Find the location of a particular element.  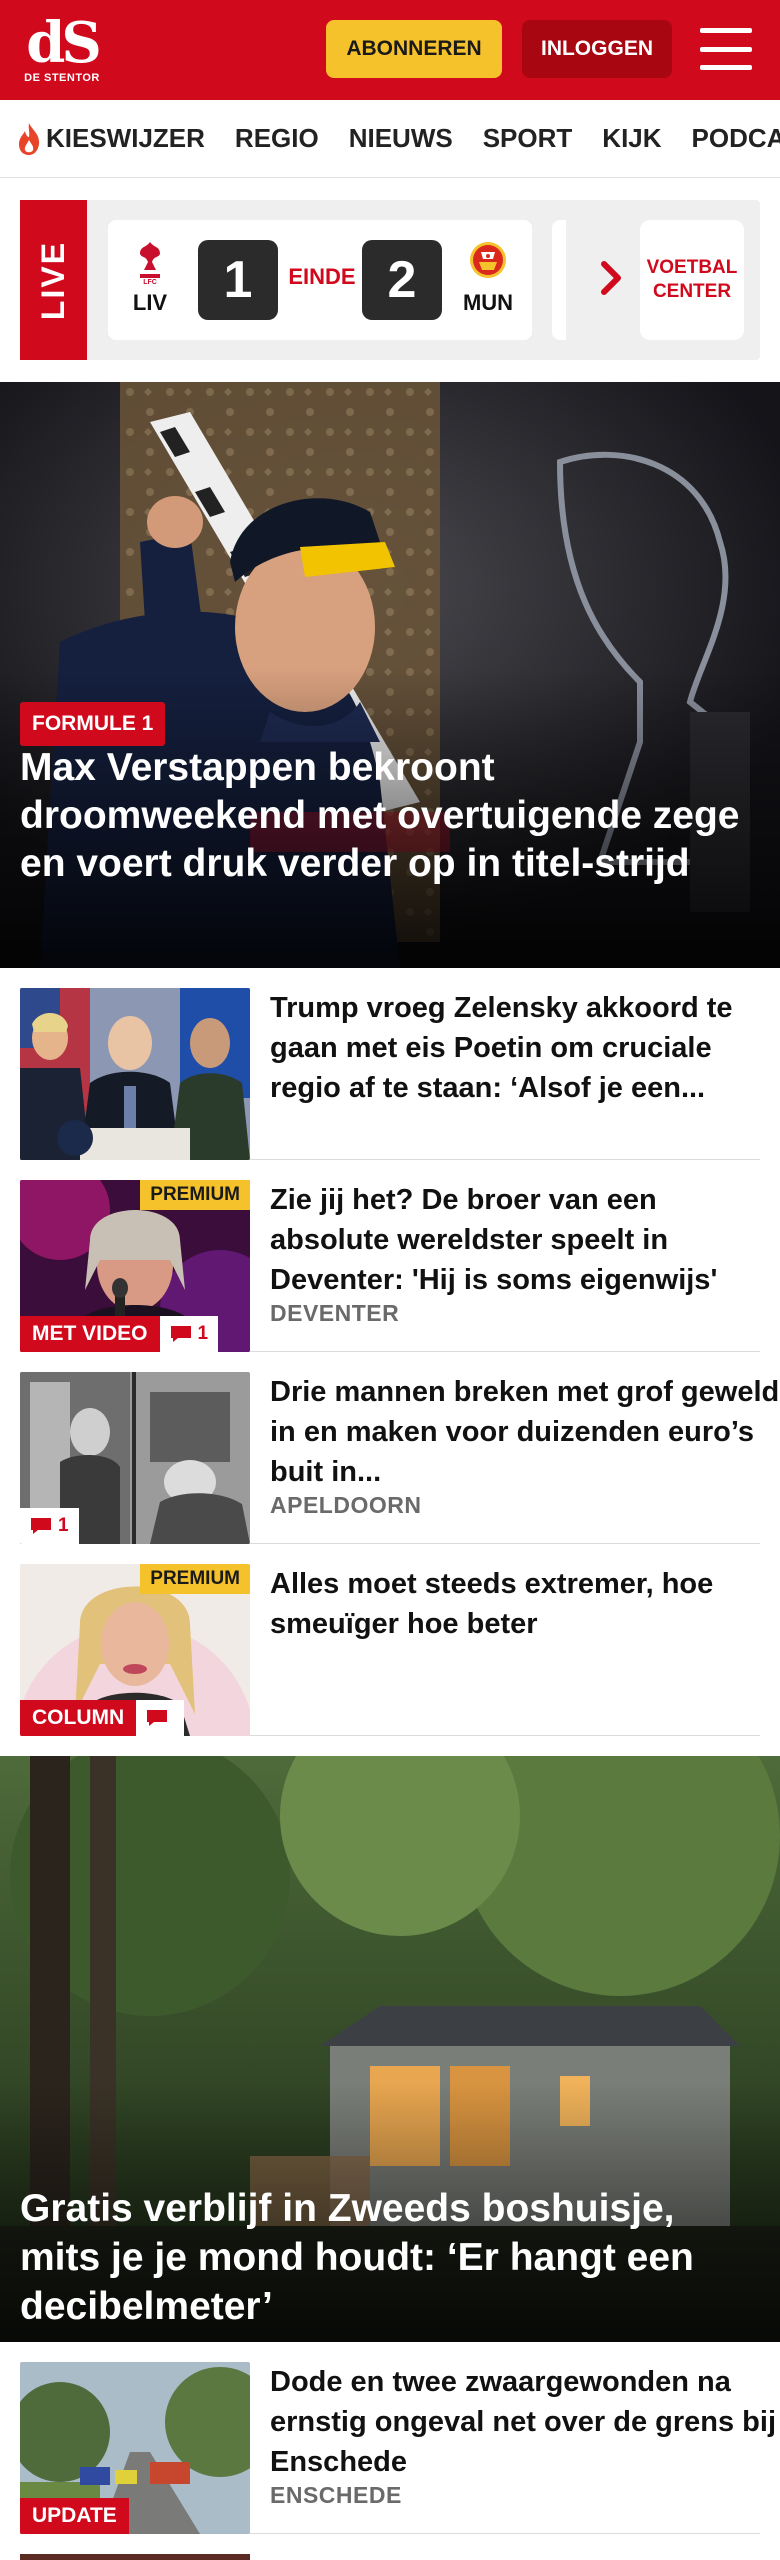

next-match-card-edge is located at coordinates (559, 280).